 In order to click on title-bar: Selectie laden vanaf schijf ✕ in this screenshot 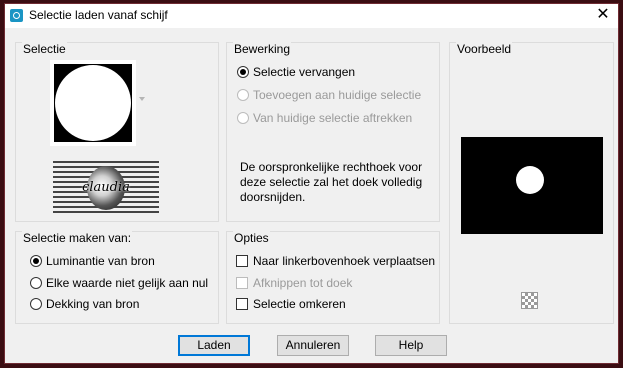, I will do `click(311, 16)`.